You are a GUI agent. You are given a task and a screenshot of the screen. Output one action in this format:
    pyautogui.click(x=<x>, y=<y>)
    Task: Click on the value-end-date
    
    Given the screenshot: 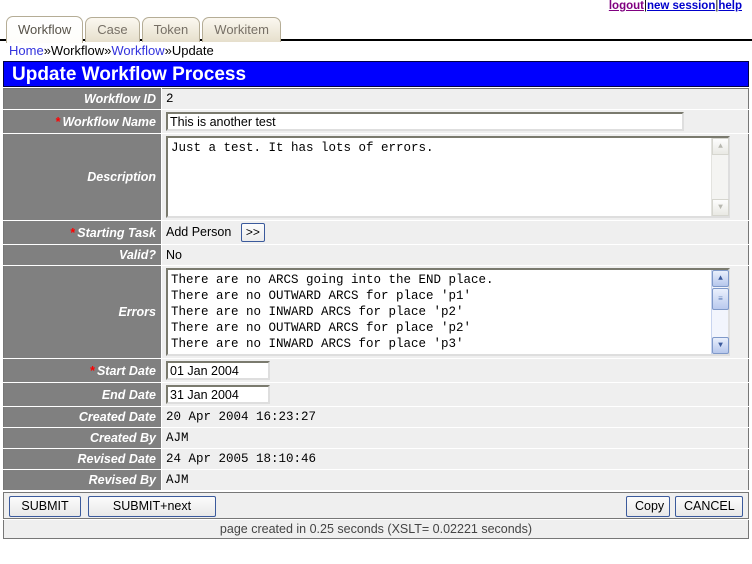 What is the action you would take?
    pyautogui.click(x=455, y=394)
    